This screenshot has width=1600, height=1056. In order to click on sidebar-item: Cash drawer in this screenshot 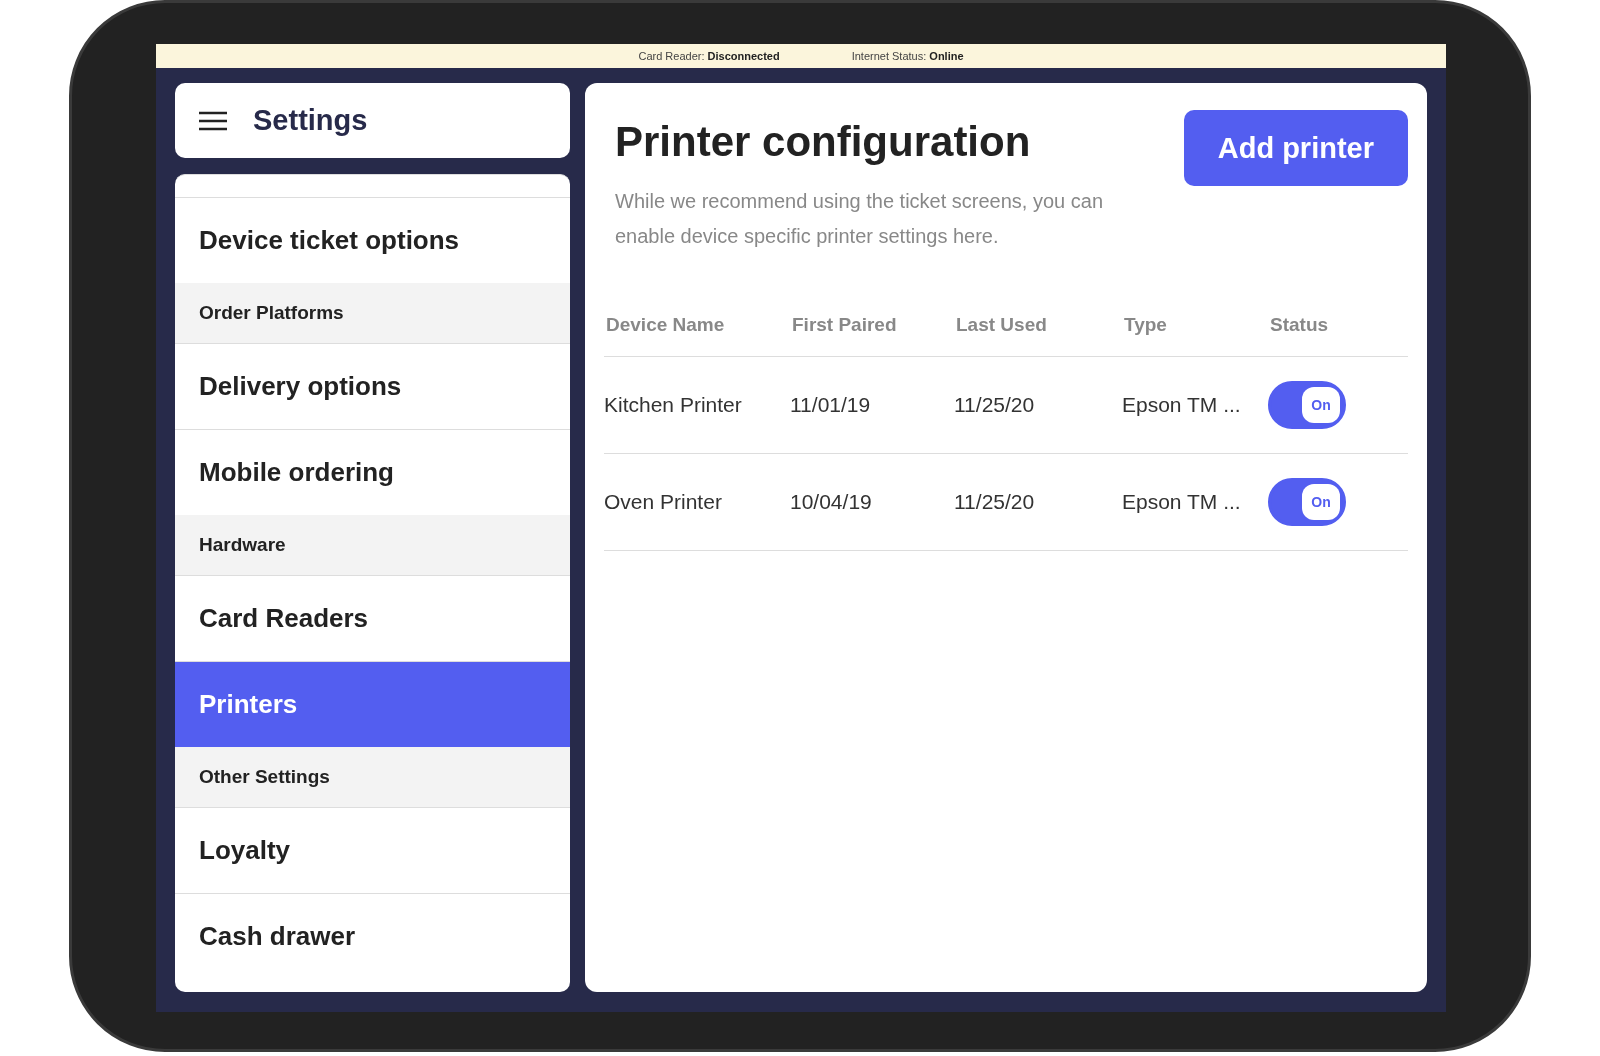, I will do `click(372, 936)`.